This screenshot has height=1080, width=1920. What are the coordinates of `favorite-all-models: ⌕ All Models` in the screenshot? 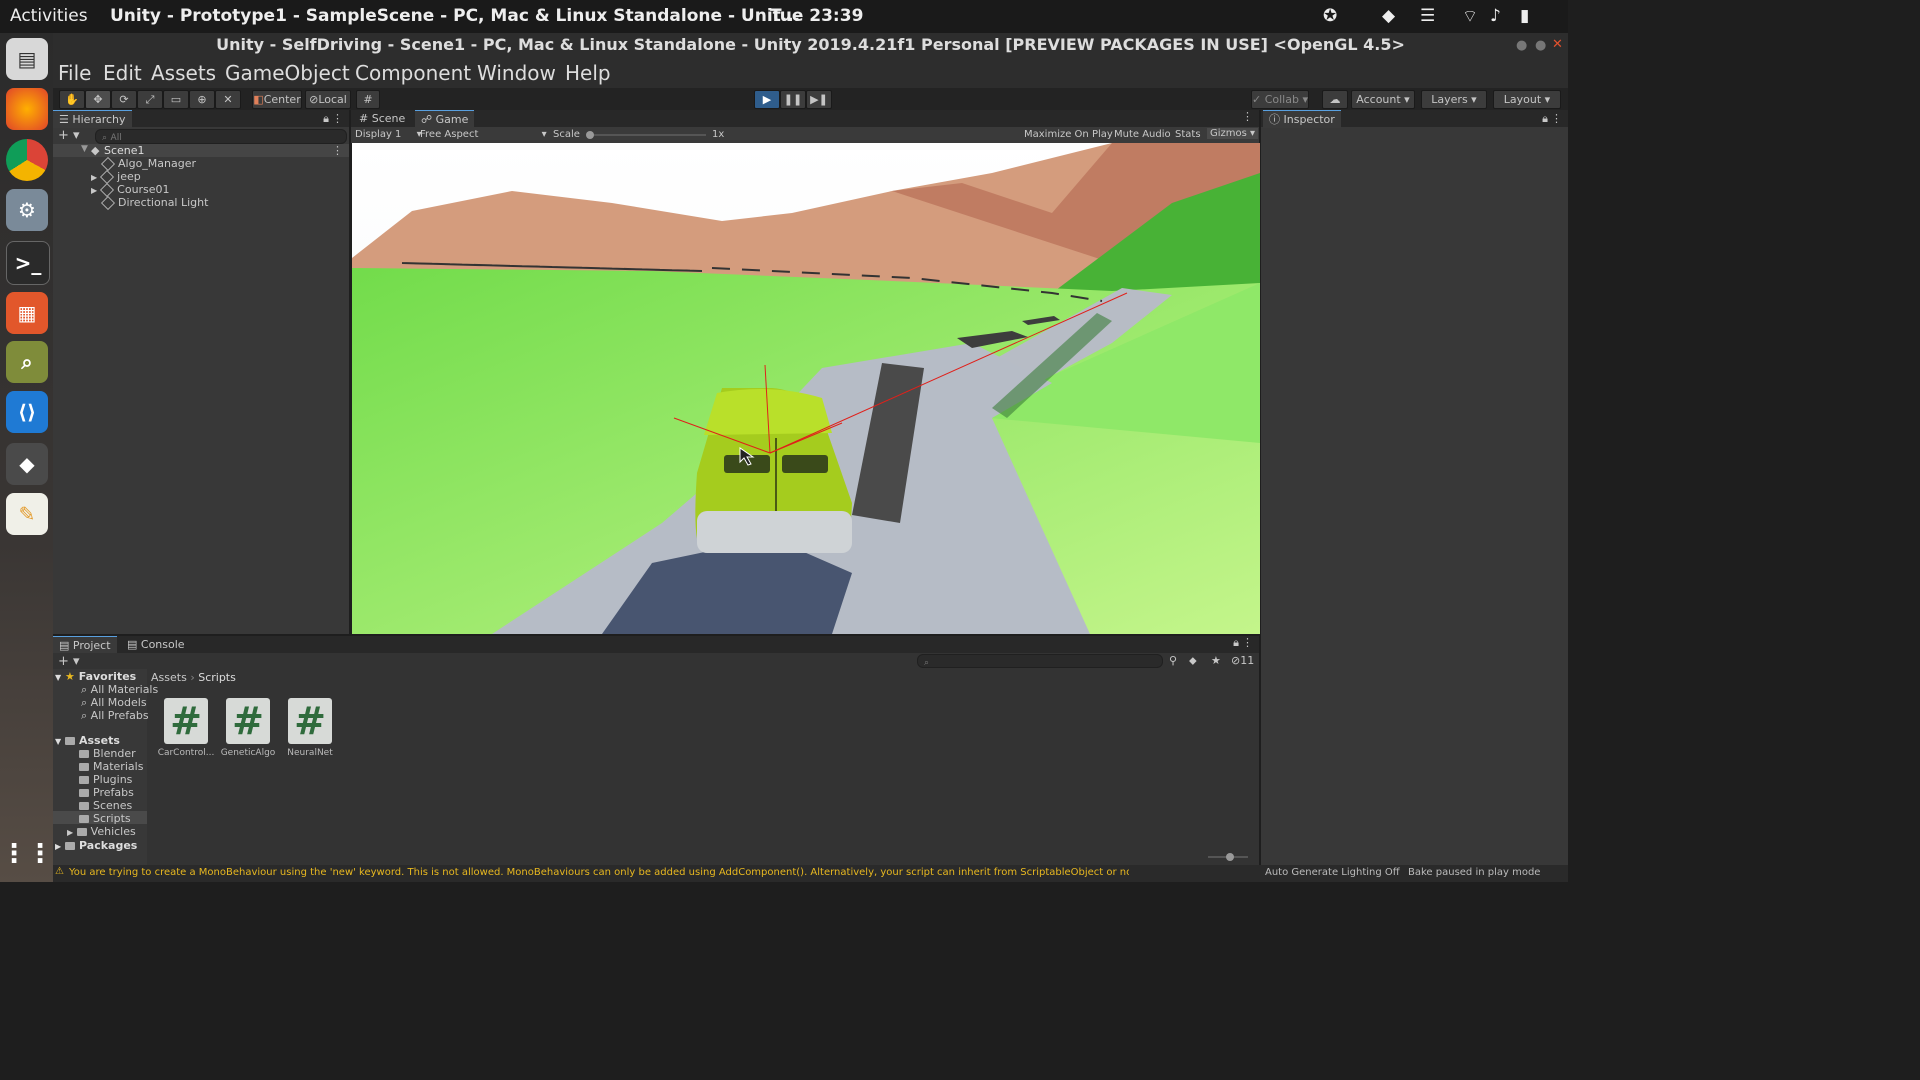 It's located at (114, 703).